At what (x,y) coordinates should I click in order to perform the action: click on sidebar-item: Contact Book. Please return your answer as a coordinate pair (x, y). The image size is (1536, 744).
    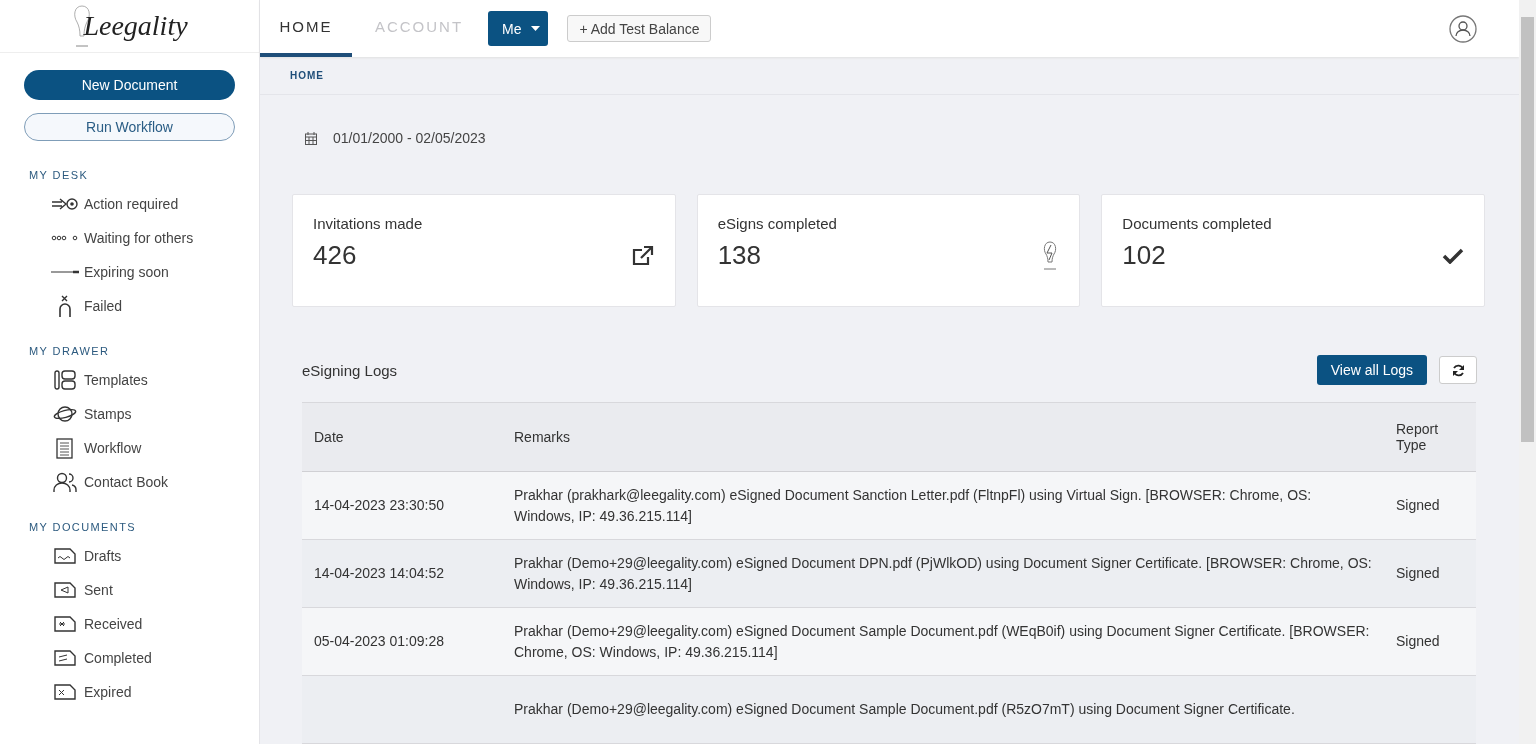
    Looking at the image, I should click on (129, 482).